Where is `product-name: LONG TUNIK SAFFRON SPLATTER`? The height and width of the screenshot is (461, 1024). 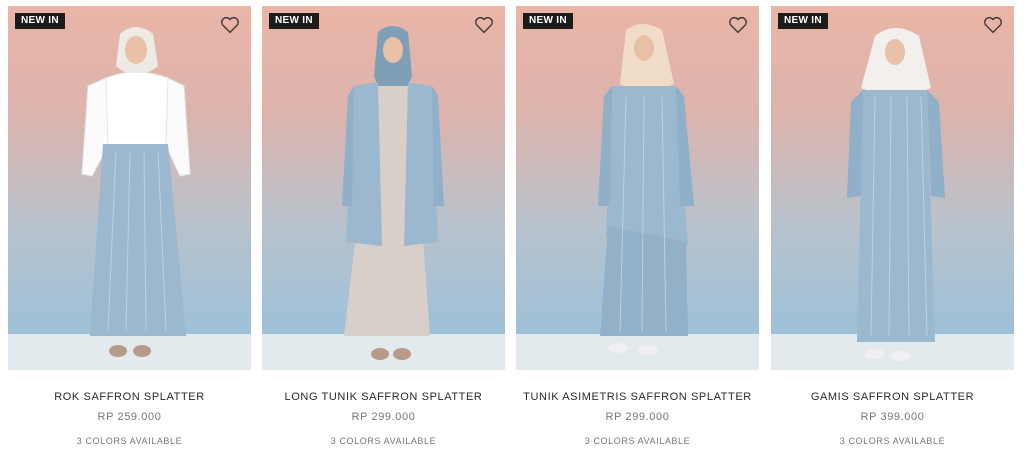
product-name: LONG TUNIK SAFFRON SPLATTER is located at coordinates (383, 397).